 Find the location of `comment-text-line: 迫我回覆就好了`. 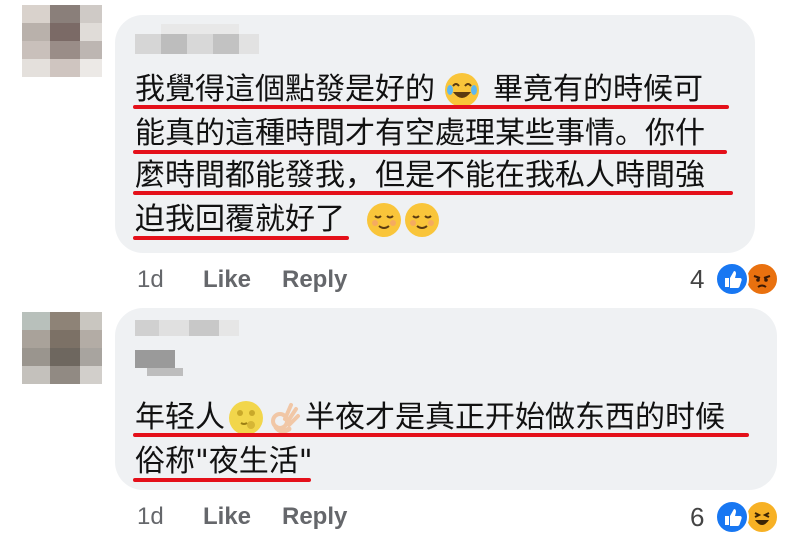

comment-text-line: 迫我回覆就好了 is located at coordinates (287, 220).